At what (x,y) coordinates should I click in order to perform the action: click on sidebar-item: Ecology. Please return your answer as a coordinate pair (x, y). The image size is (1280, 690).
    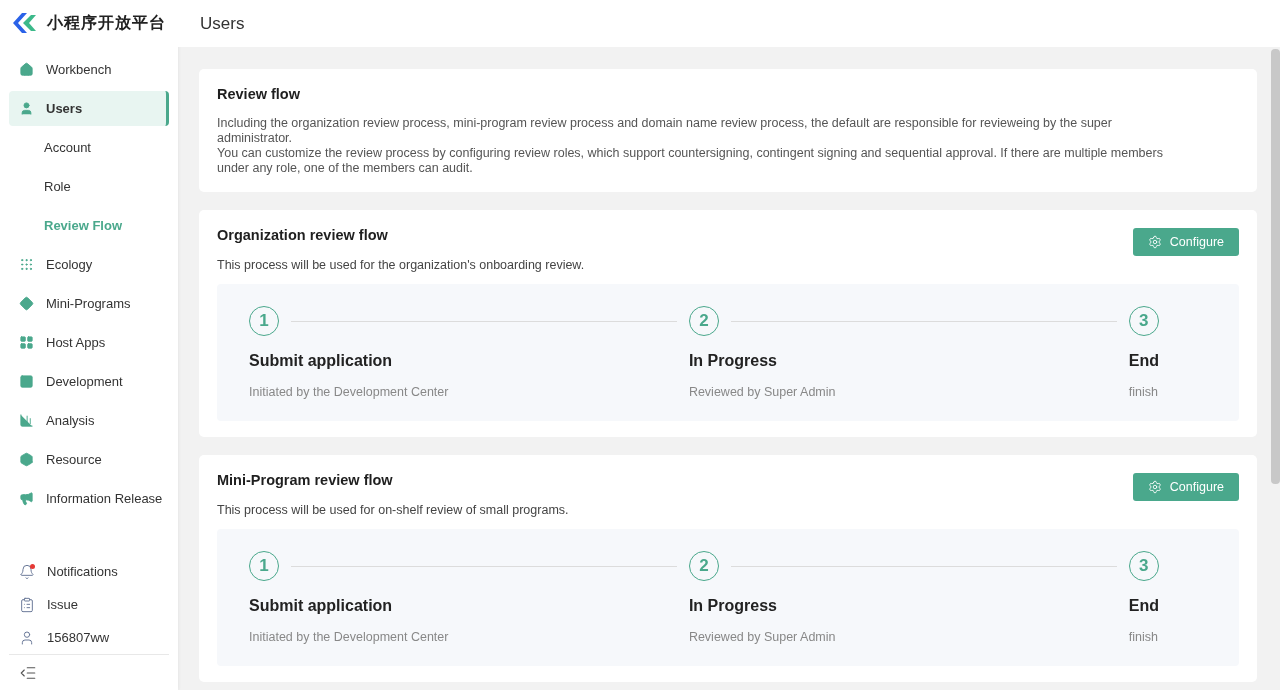
    Looking at the image, I should click on (89, 264).